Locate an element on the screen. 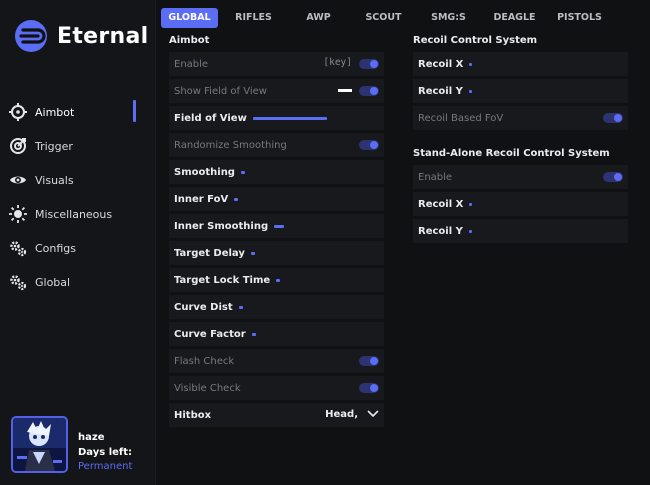 The height and width of the screenshot is (485, 650). curve-factor-row: Curve Factor is located at coordinates (276, 334).